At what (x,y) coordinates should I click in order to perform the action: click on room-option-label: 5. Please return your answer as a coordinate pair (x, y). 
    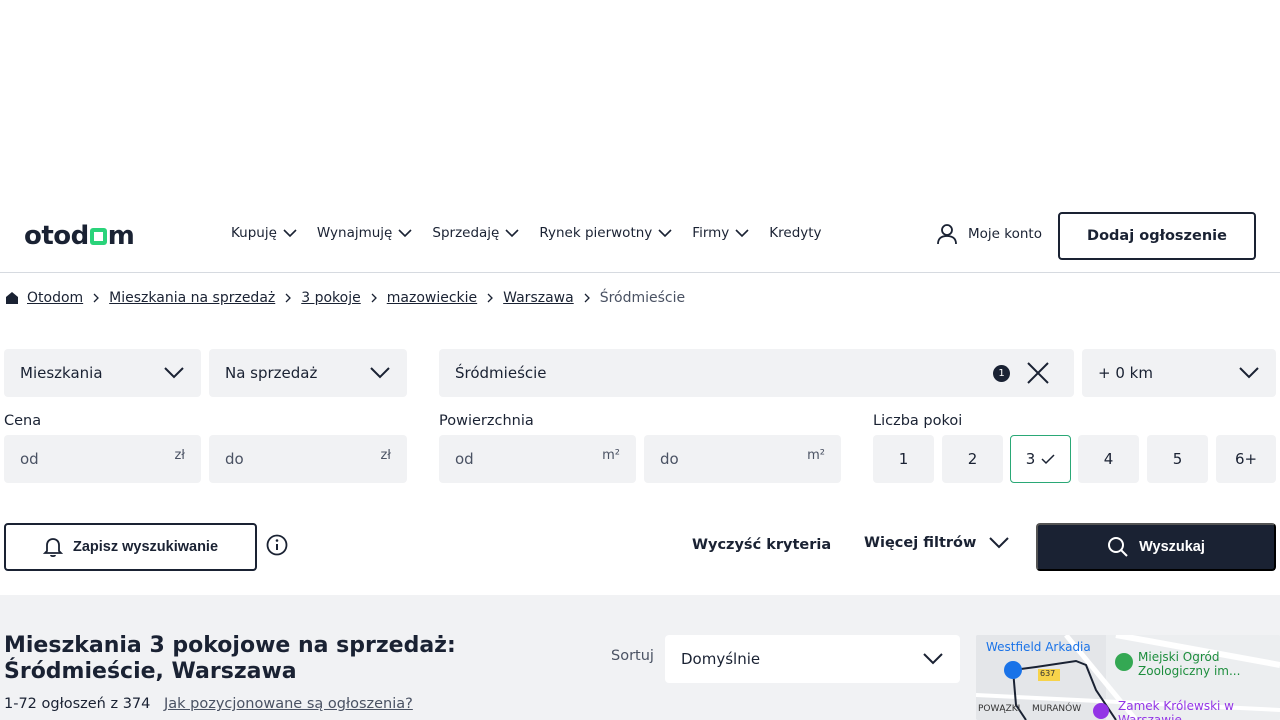
    Looking at the image, I should click on (1177, 459).